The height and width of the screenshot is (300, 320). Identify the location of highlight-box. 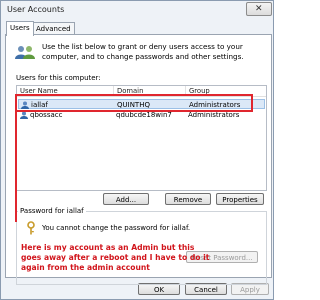
(134, 103).